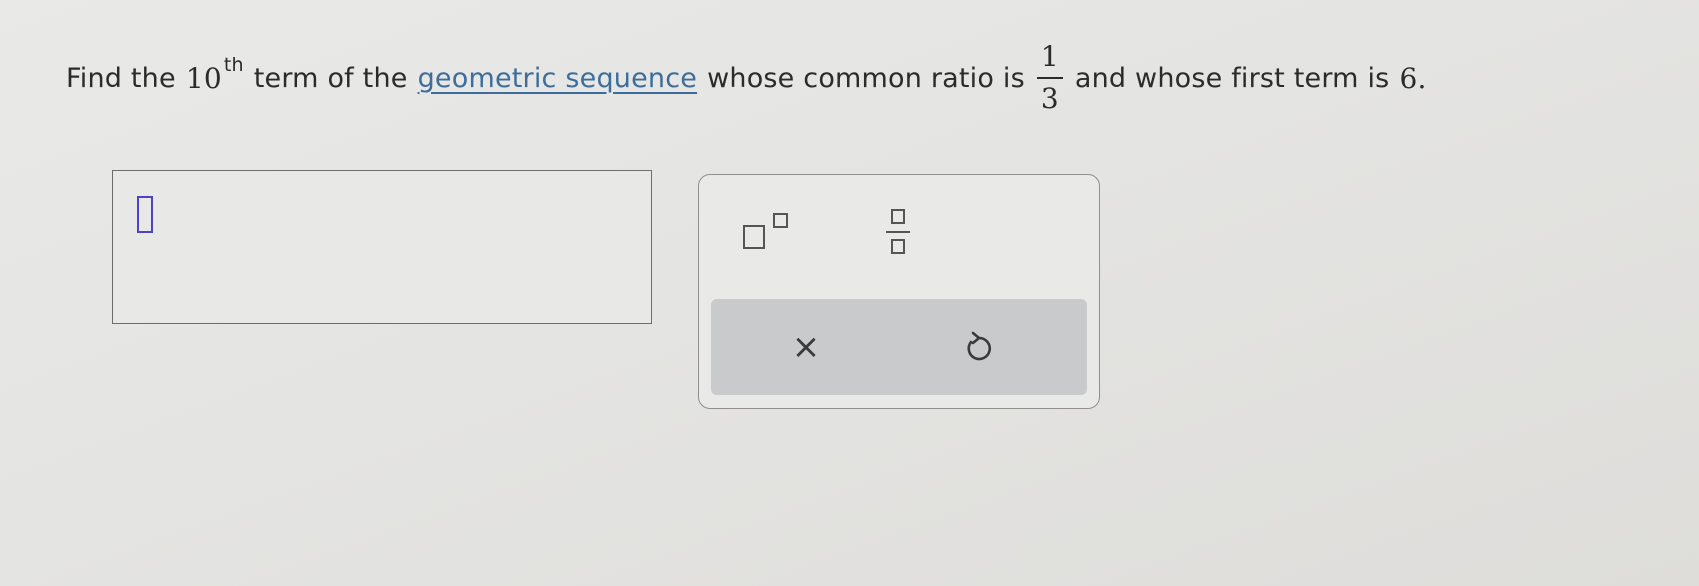 The image size is (1699, 586). Describe the element at coordinates (909, 234) in the screenshot. I see `fraction-button` at that location.